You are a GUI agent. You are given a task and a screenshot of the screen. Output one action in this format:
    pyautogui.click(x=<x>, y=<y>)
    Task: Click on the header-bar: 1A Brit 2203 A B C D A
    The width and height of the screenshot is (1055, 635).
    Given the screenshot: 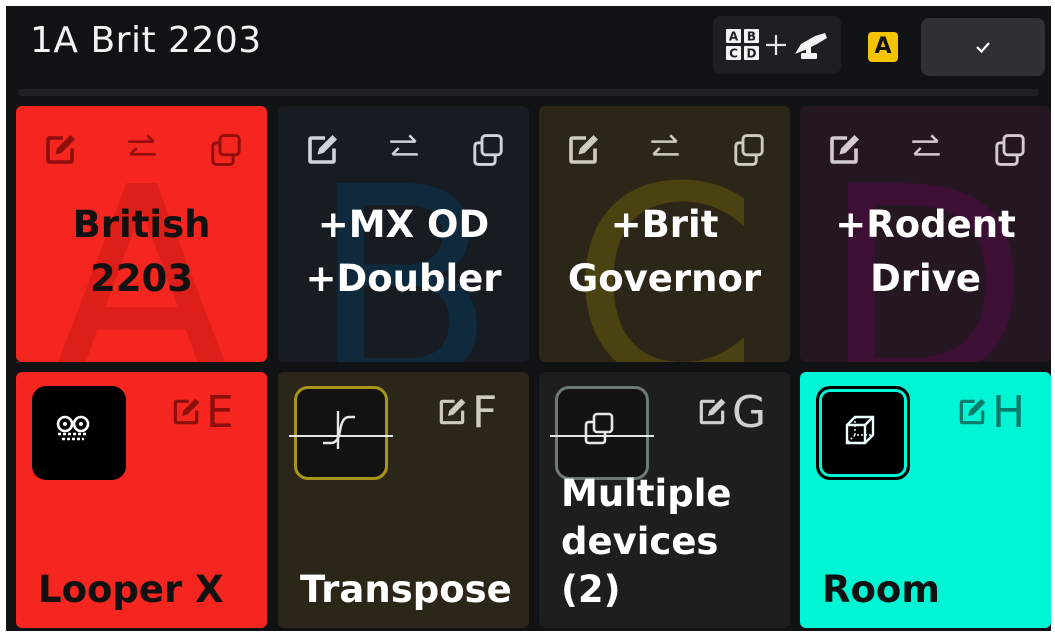 What is the action you would take?
    pyautogui.click(x=528, y=46)
    